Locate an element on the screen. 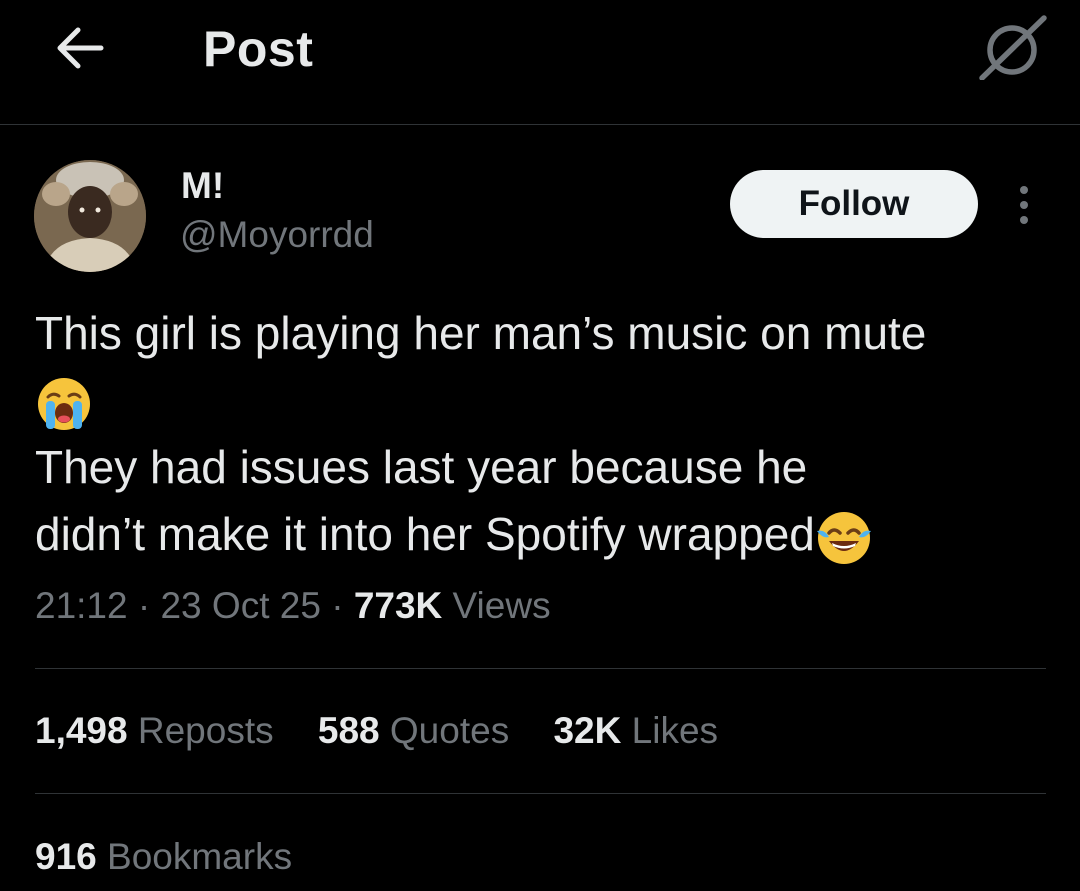 The image size is (1080, 891). quotes-stat: 588 Quotes is located at coordinates (413, 730).